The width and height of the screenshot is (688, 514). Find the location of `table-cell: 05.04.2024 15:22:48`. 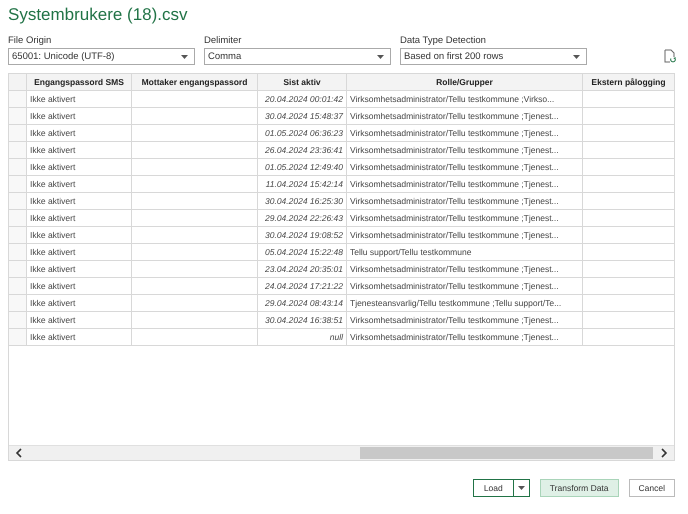

table-cell: 05.04.2024 15:22:48 is located at coordinates (302, 252).